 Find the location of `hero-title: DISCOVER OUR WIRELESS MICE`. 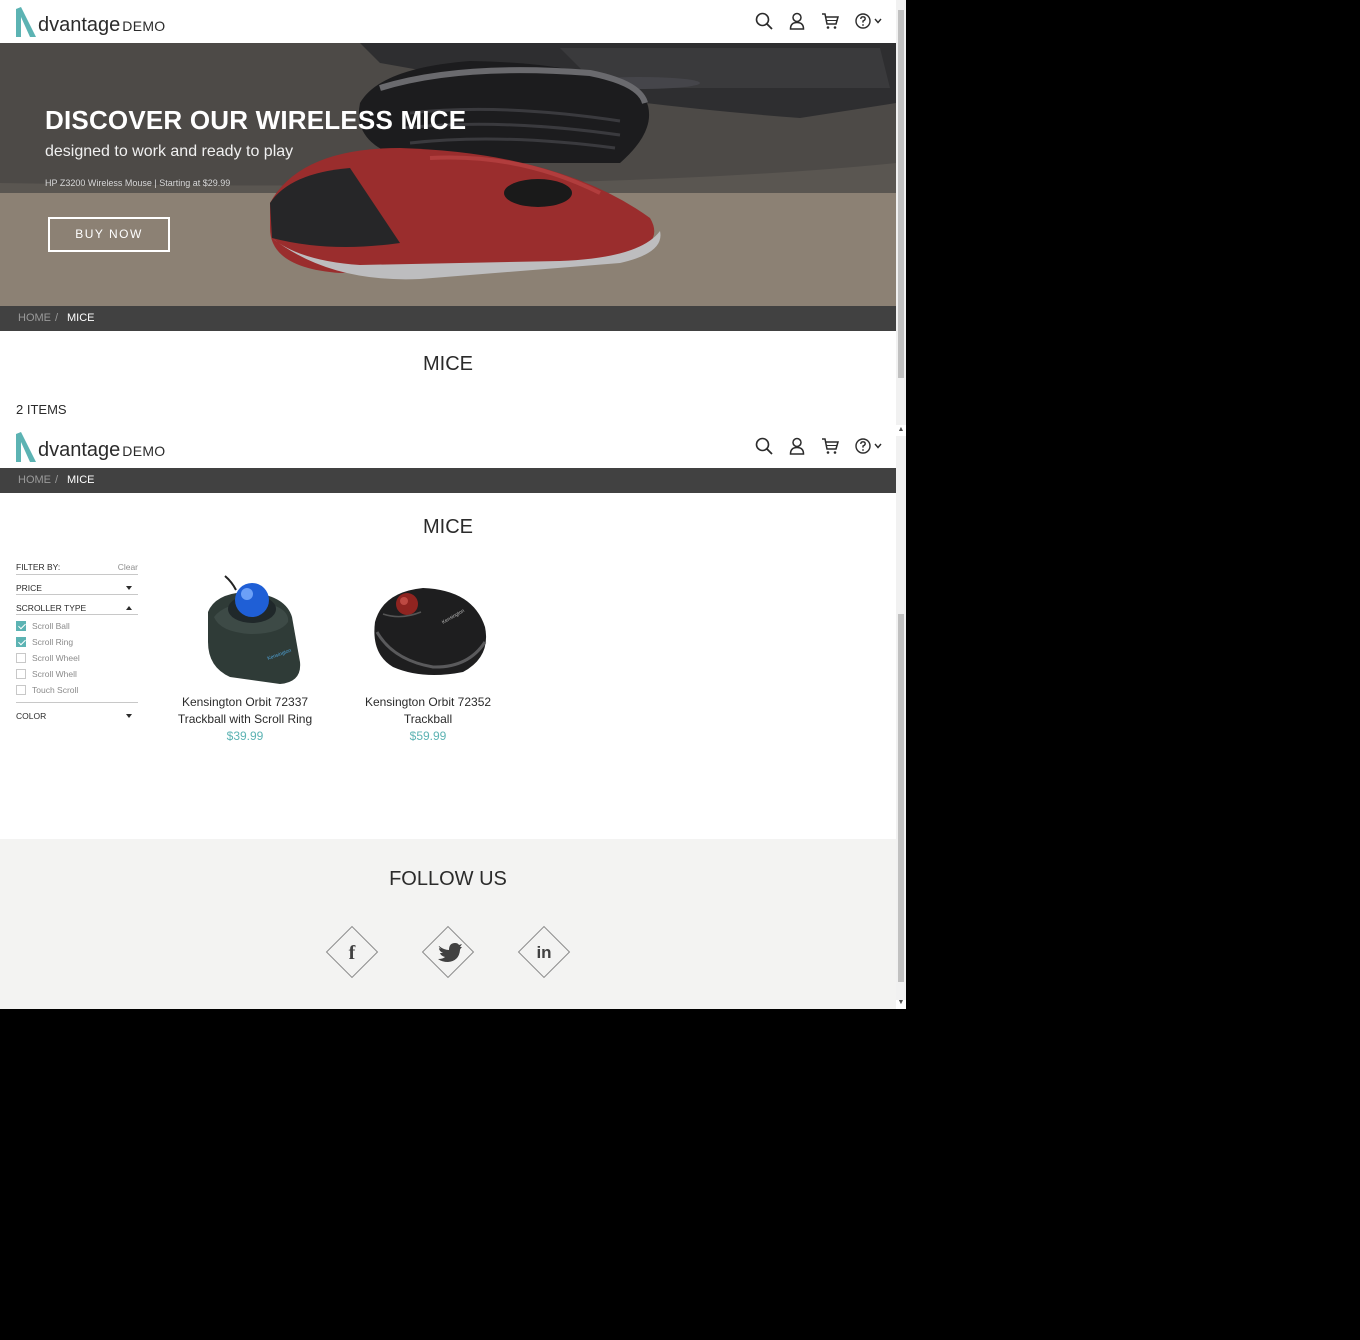

hero-title: DISCOVER OUR WIRELESS MICE is located at coordinates (256, 120).